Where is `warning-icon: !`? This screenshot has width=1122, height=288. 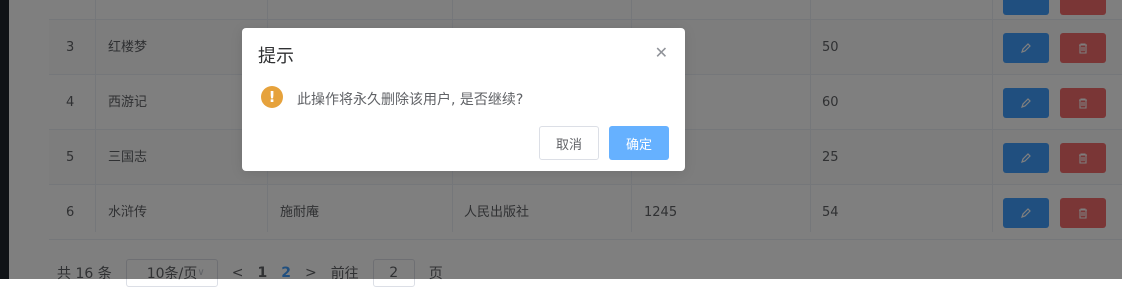
warning-icon: ! is located at coordinates (272, 97).